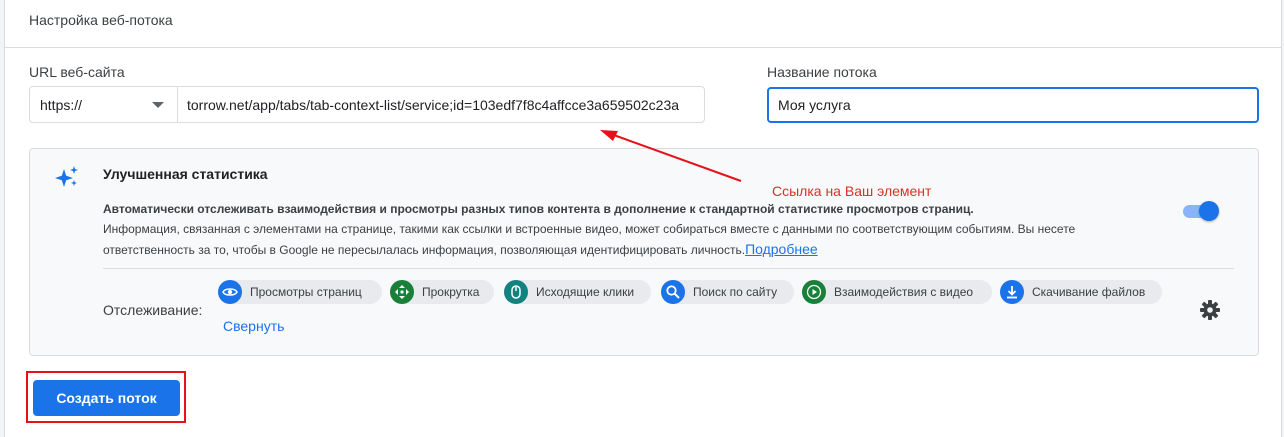 This screenshot has height=437, width=1284. What do you see at coordinates (671, 156) in the screenshot?
I see `annotation-arrow` at bounding box center [671, 156].